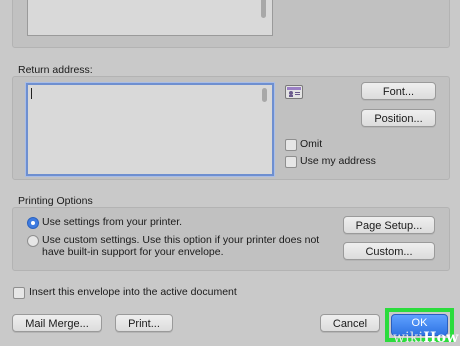  What do you see at coordinates (338, 161) in the screenshot?
I see `use-my-address-label: Use my address` at bounding box center [338, 161].